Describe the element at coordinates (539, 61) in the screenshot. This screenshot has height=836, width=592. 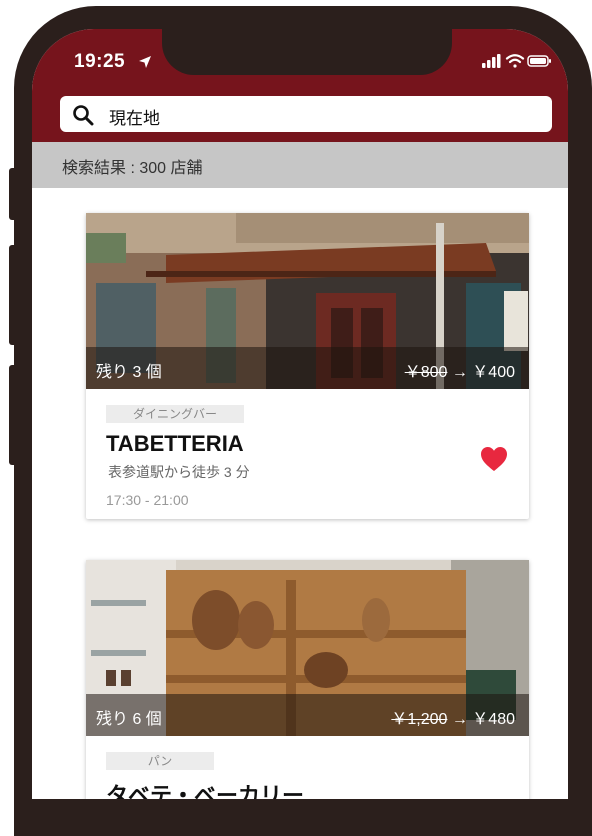
I see `battery-icon` at that location.